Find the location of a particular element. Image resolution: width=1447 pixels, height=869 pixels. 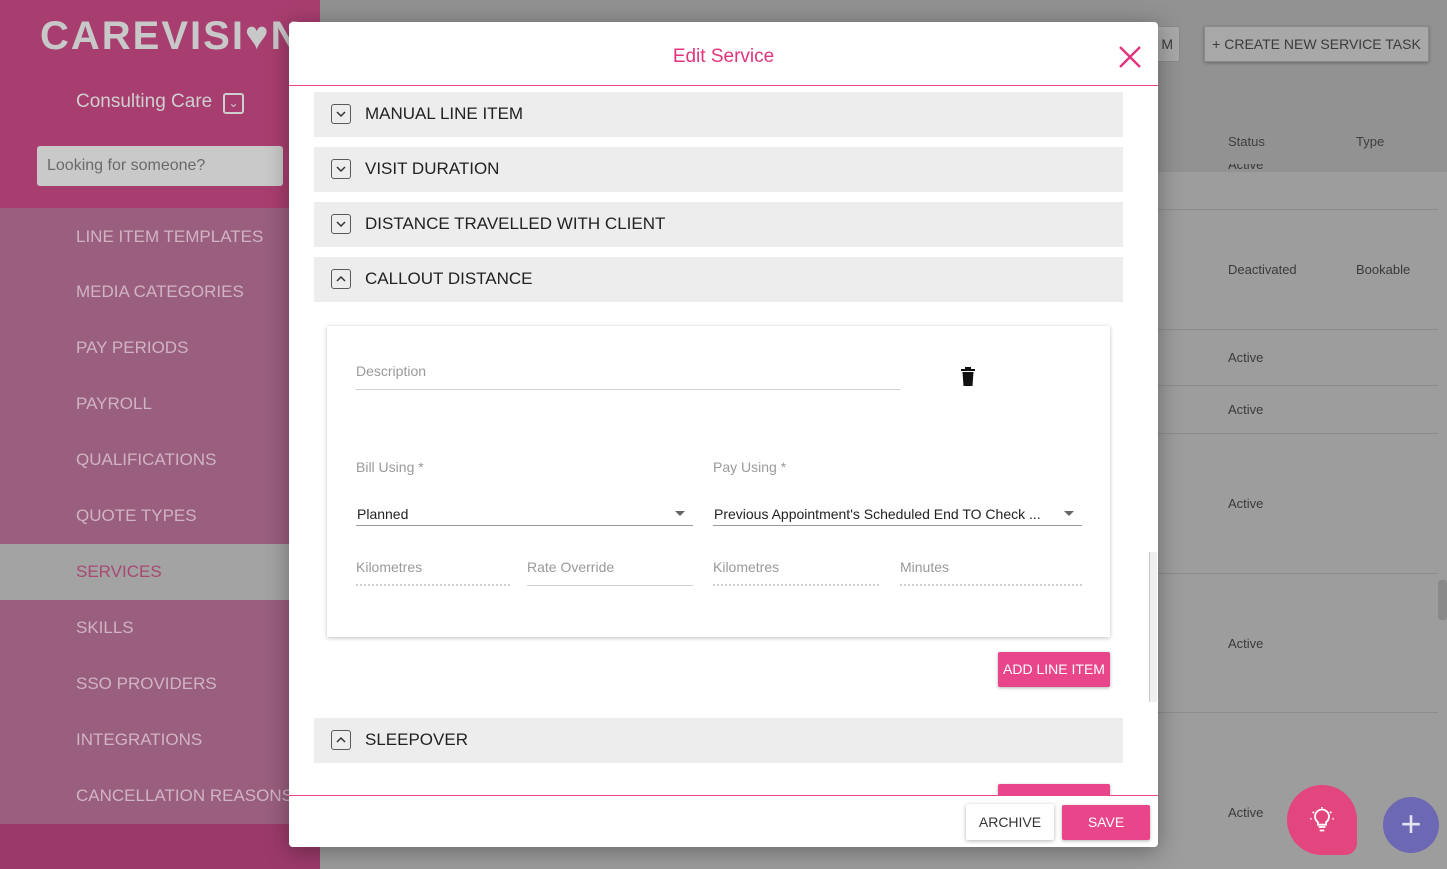

bill-kilometres-field: Kilometres is located at coordinates (389, 567).